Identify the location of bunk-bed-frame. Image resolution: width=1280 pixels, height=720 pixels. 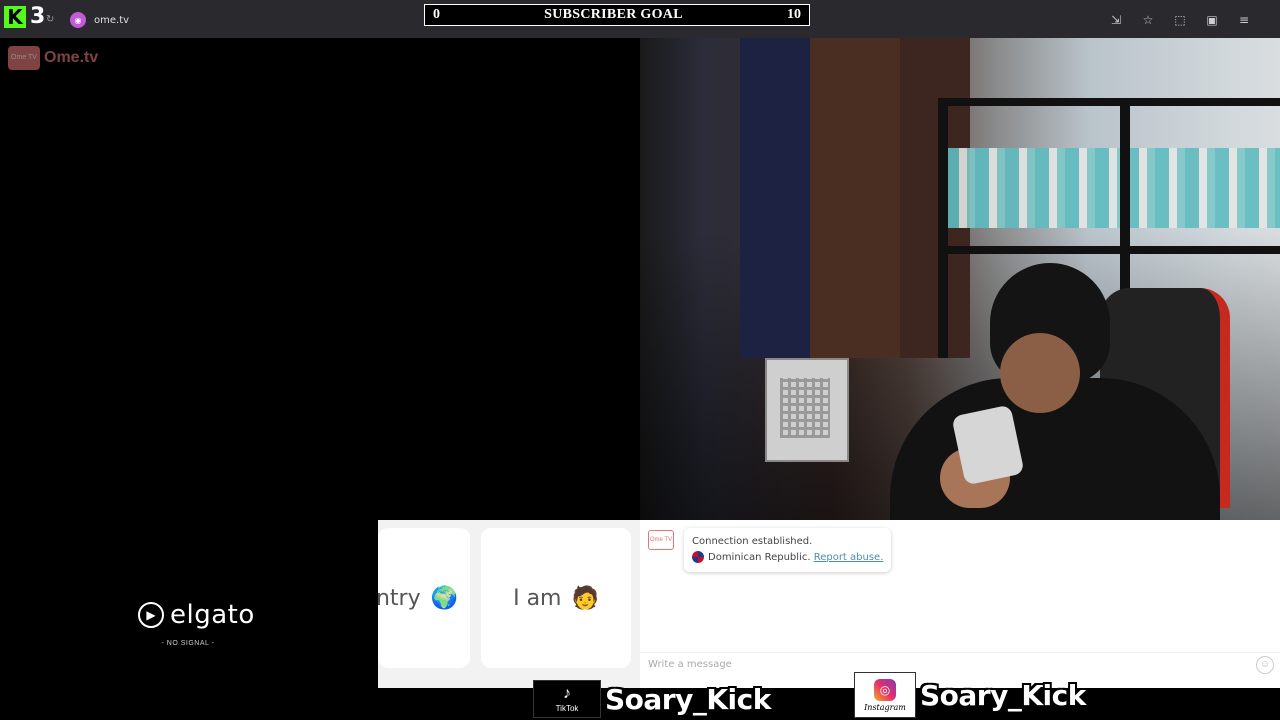
(1110, 176).